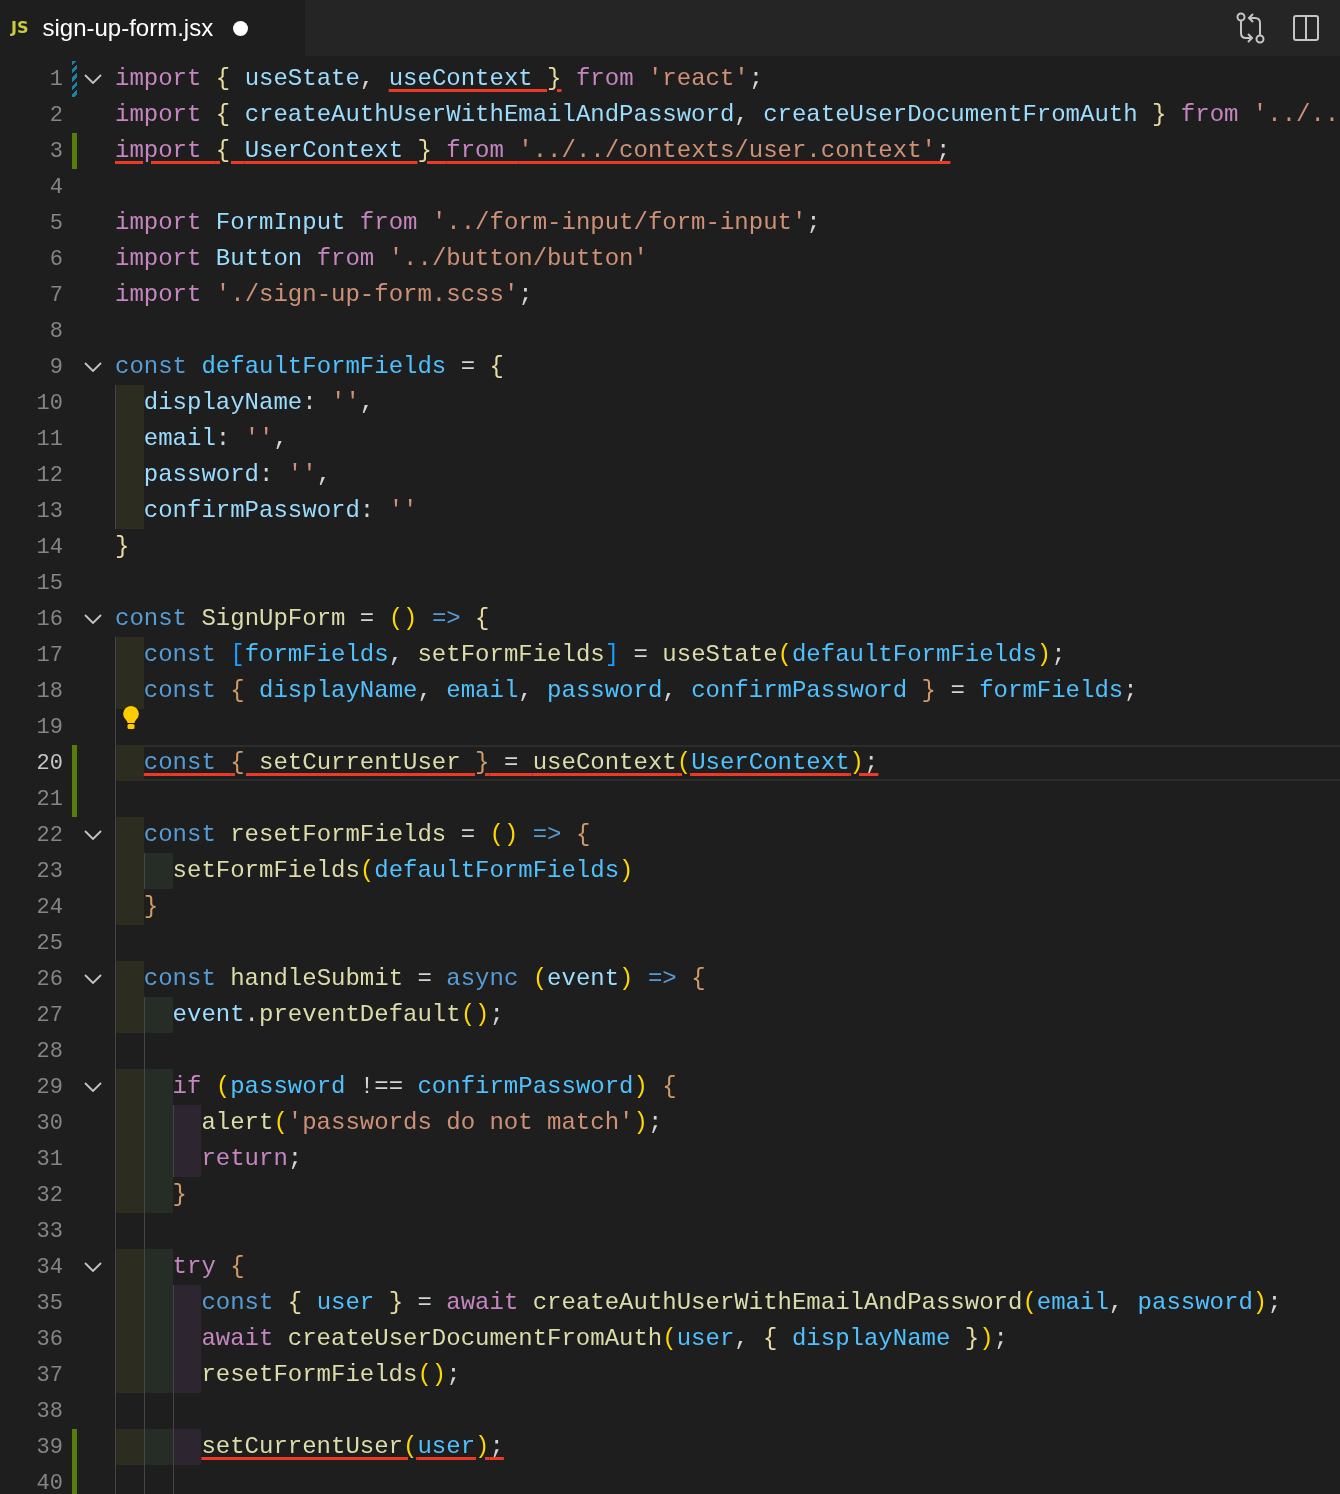  Describe the element at coordinates (208, 1267) in the screenshot. I see `code-line: try {` at that location.